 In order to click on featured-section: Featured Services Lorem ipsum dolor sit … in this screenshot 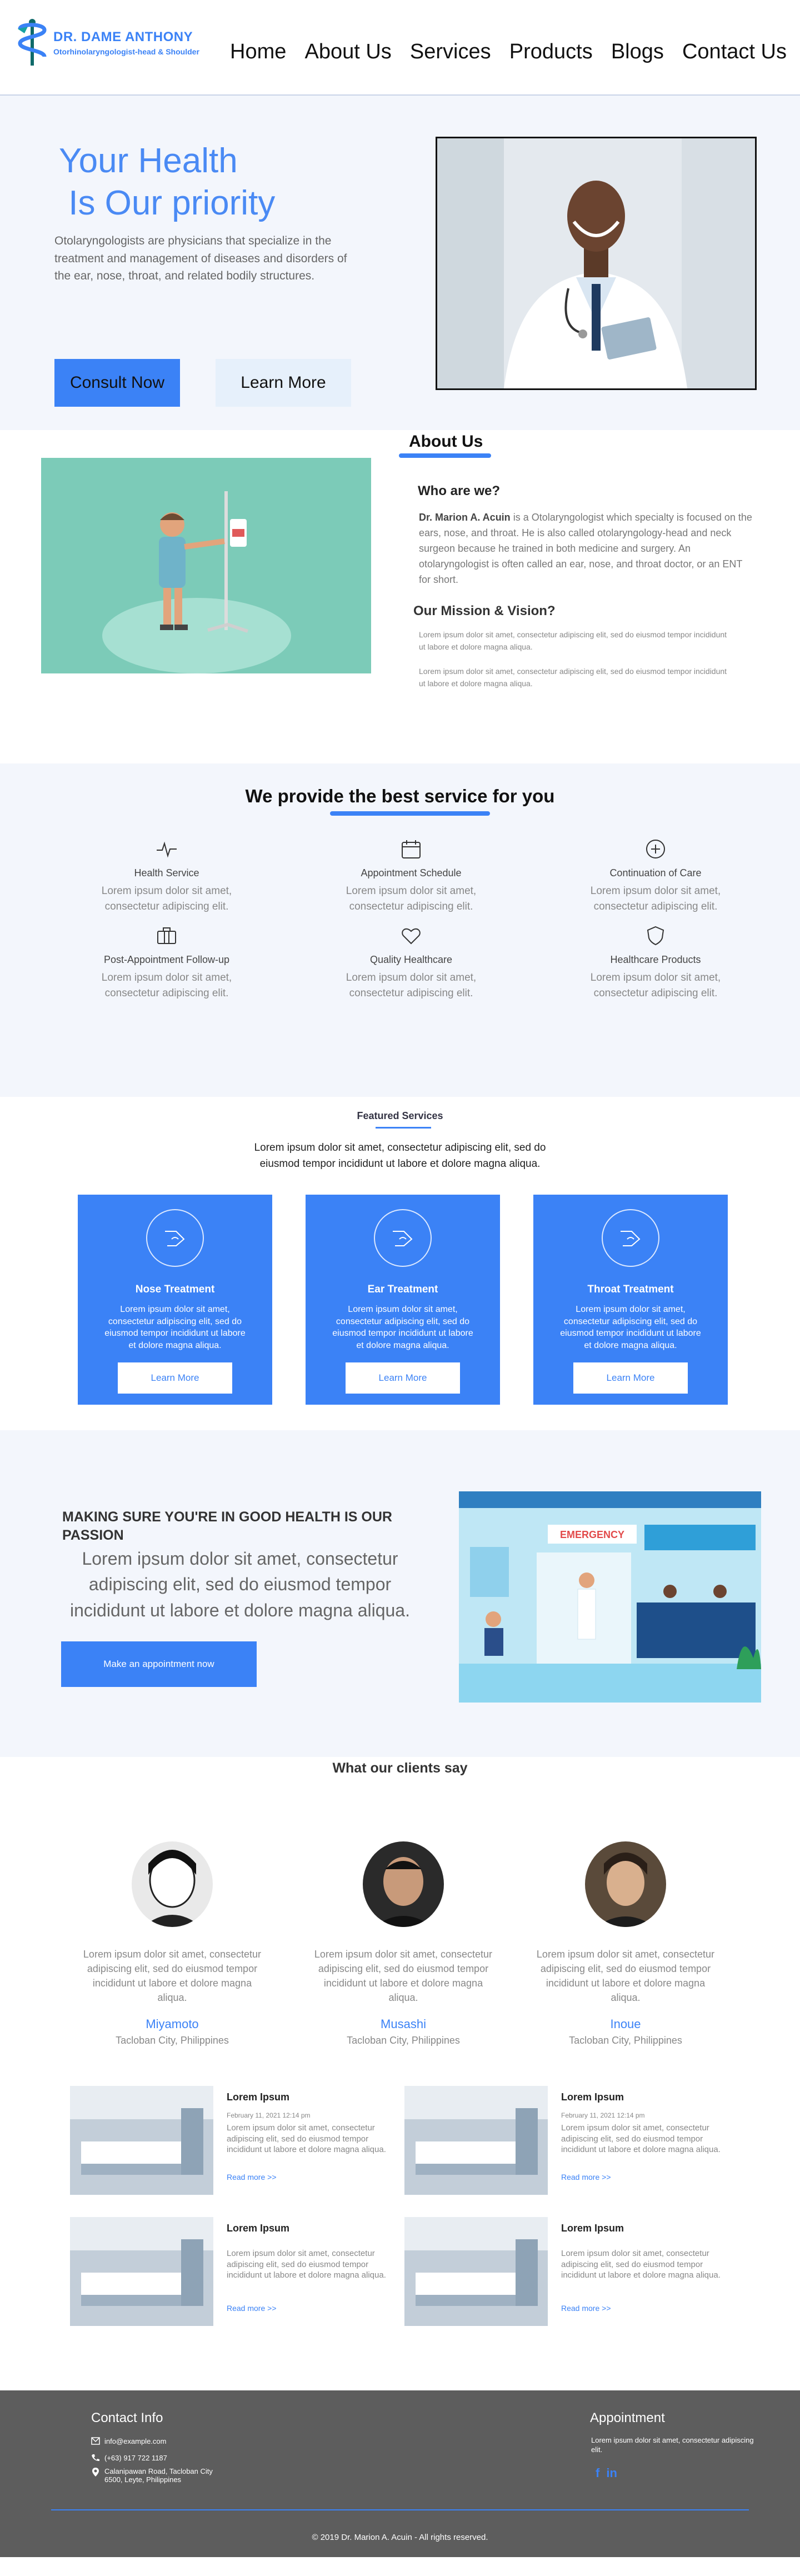, I will do `click(400, 1264)`.